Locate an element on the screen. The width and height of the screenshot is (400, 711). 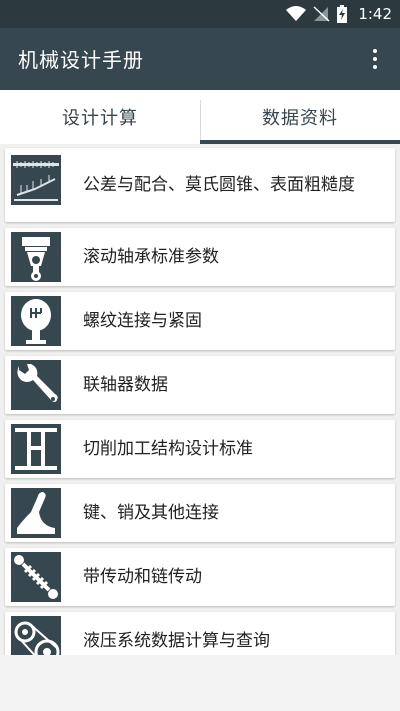
tab-data-reference: 数据资料 is located at coordinates (300, 117).